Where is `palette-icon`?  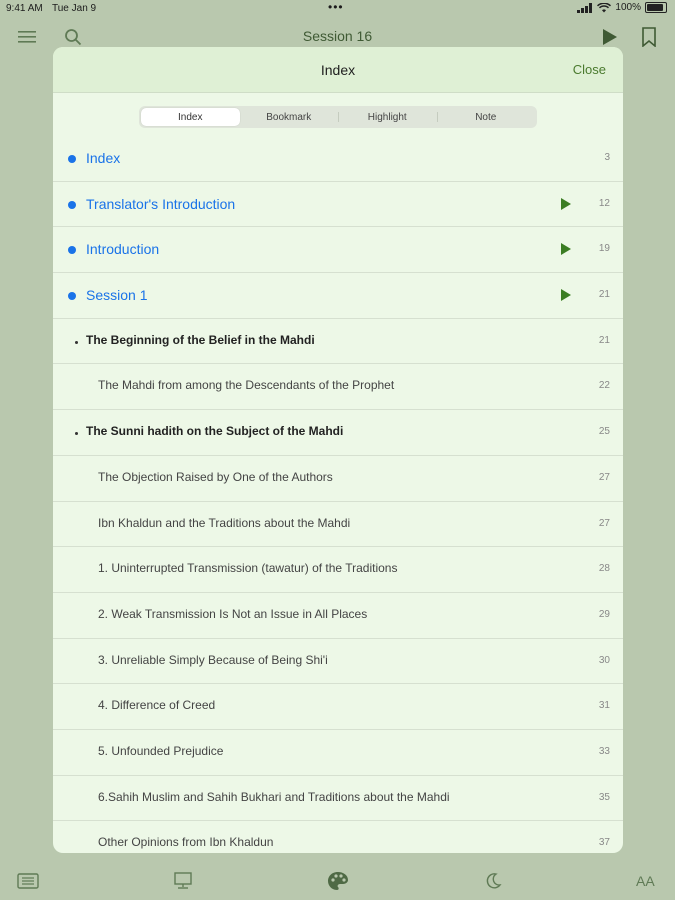 palette-icon is located at coordinates (338, 881).